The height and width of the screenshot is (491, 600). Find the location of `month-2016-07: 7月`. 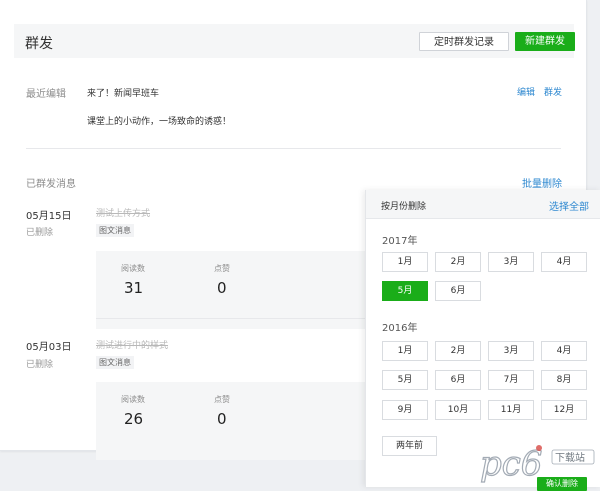

month-2016-07: 7月 is located at coordinates (511, 380).